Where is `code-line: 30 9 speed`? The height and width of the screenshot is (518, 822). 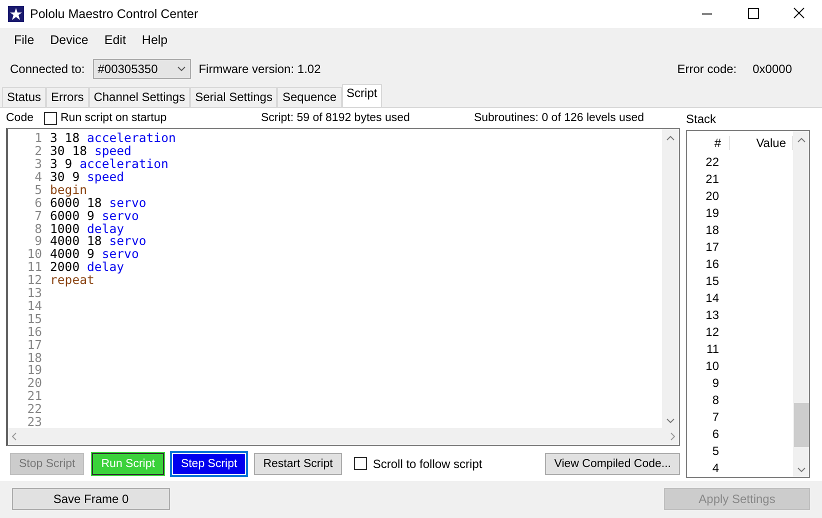
code-line: 30 9 speed is located at coordinates (87, 177).